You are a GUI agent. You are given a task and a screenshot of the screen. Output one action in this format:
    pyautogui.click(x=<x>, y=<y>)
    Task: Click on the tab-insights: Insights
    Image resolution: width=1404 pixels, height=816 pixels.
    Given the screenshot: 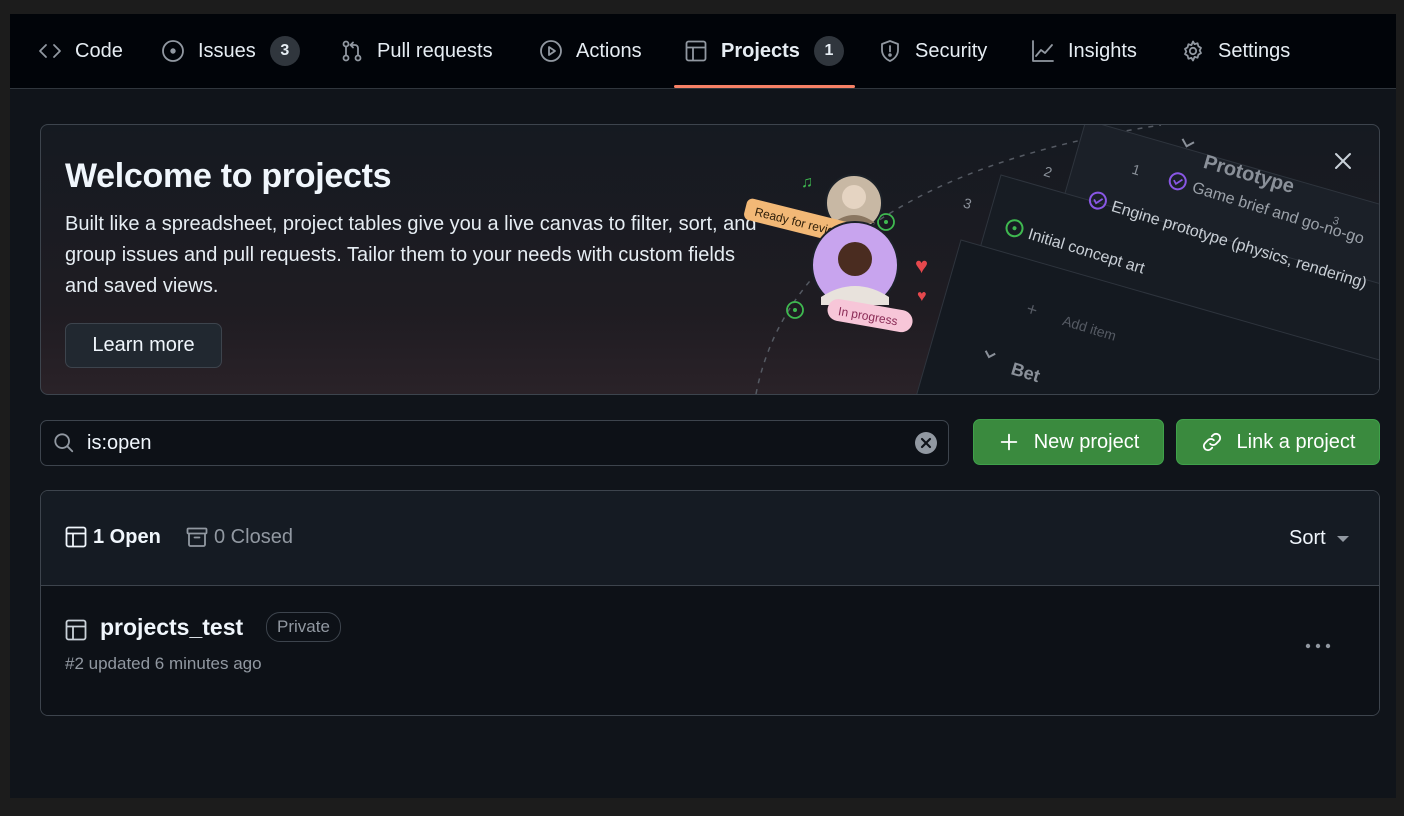 What is the action you would take?
    pyautogui.click(x=1084, y=51)
    